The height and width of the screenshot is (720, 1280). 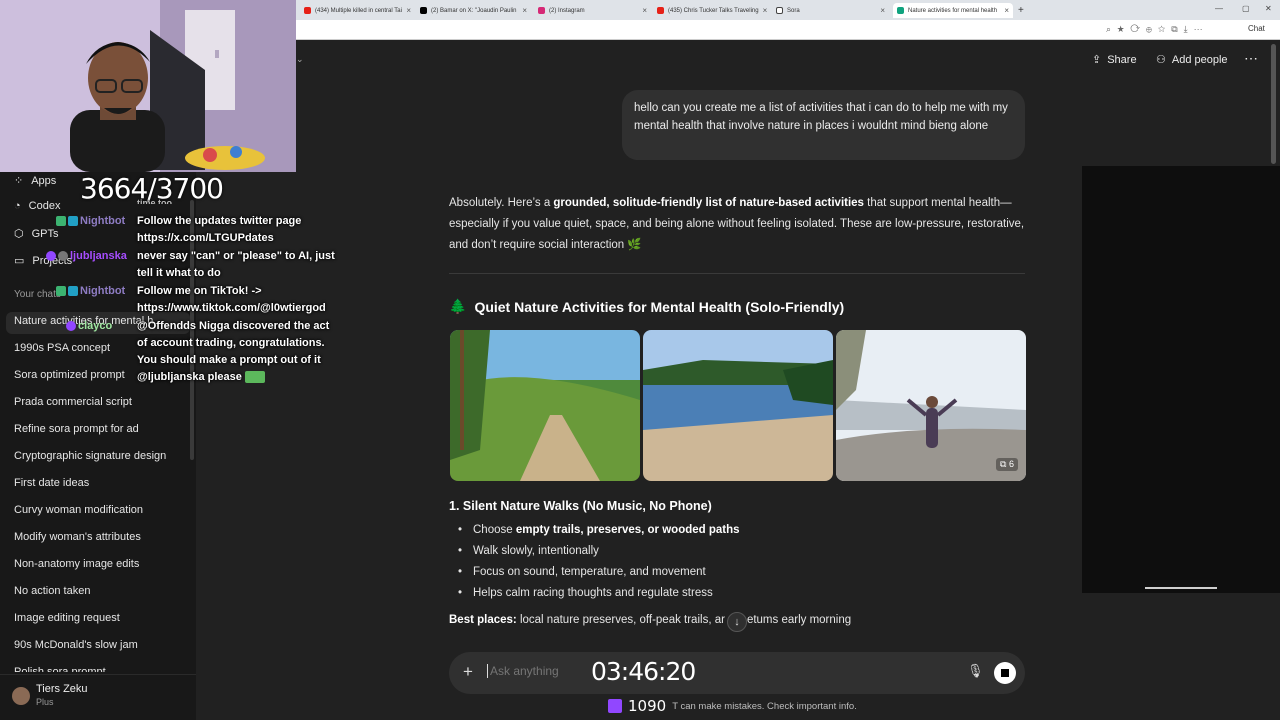 I want to click on chat-history-item: 1990s PSA concept, so click(x=62, y=348).